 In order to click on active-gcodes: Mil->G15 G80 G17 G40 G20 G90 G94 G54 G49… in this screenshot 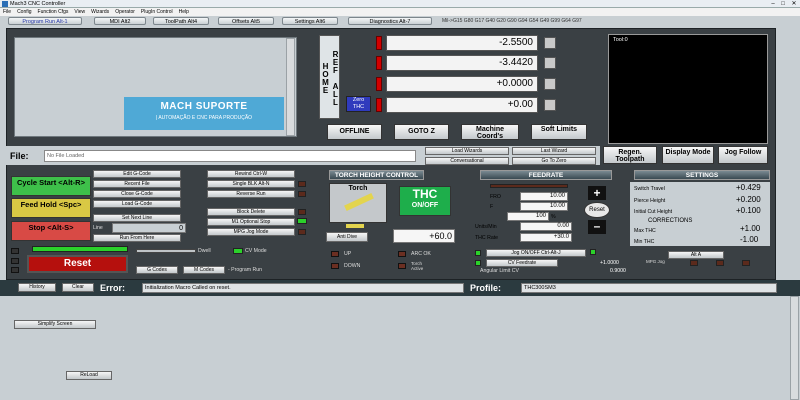, I will do `click(512, 21)`.